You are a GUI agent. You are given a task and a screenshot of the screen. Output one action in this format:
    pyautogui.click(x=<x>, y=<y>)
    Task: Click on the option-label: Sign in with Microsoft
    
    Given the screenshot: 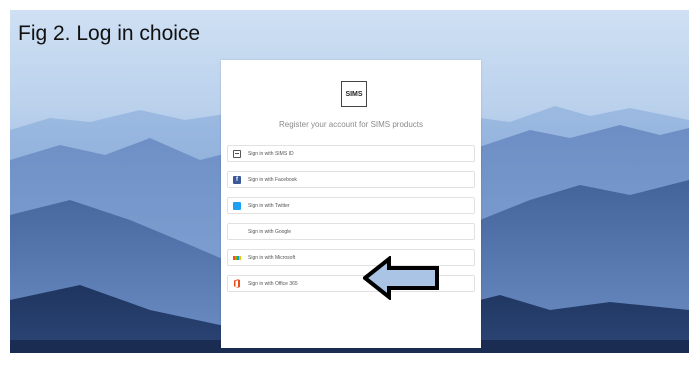 What is the action you would take?
    pyautogui.click(x=272, y=257)
    